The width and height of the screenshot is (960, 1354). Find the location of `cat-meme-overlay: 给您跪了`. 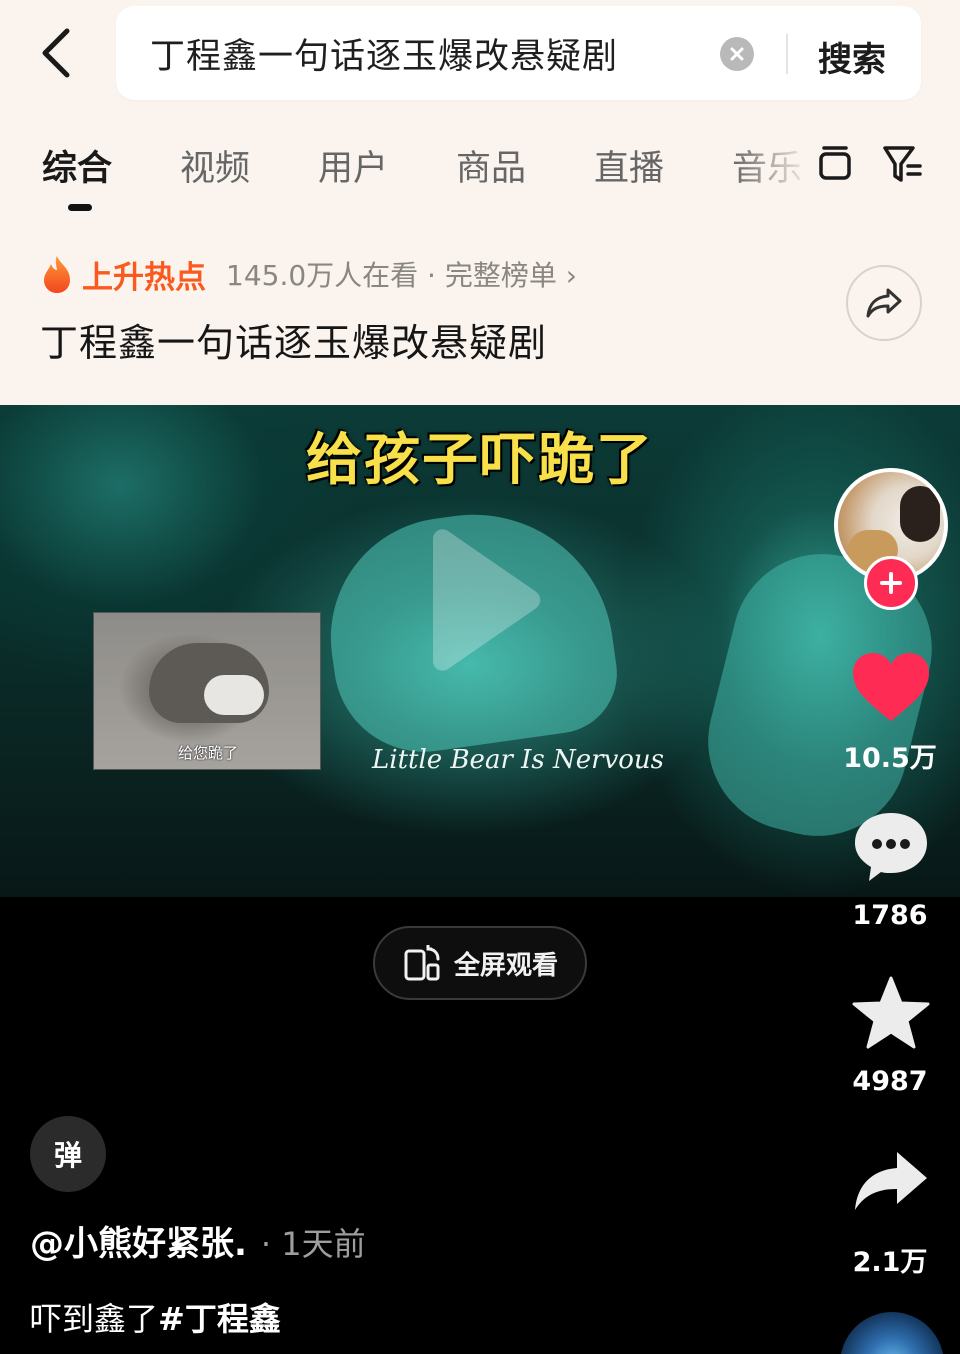

cat-meme-overlay: 给您跪了 is located at coordinates (207, 691).